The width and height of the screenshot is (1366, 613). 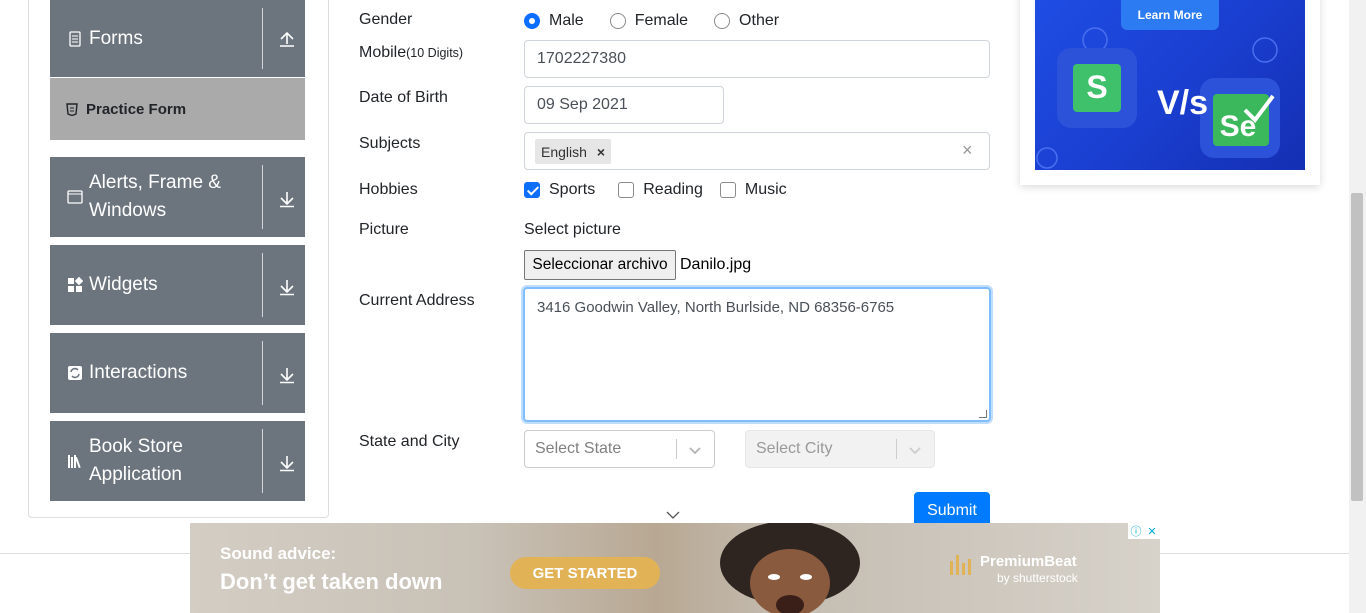 I want to click on close-icon: ✕, so click(x=1152, y=531).